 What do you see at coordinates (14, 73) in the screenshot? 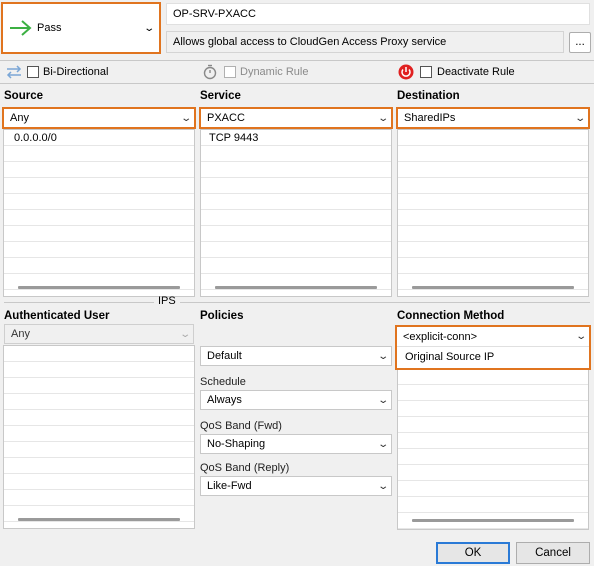
I see `bidirectional-icon` at bounding box center [14, 73].